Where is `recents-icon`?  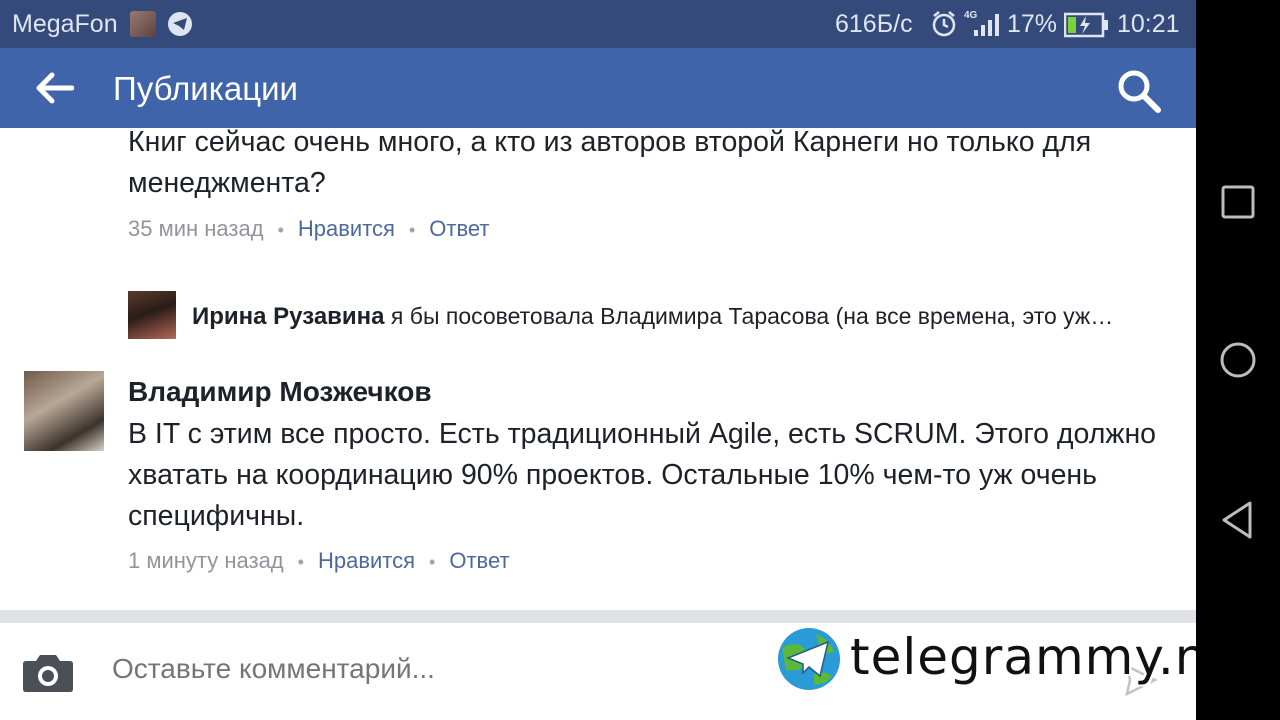
recents-icon is located at coordinates (1238, 204).